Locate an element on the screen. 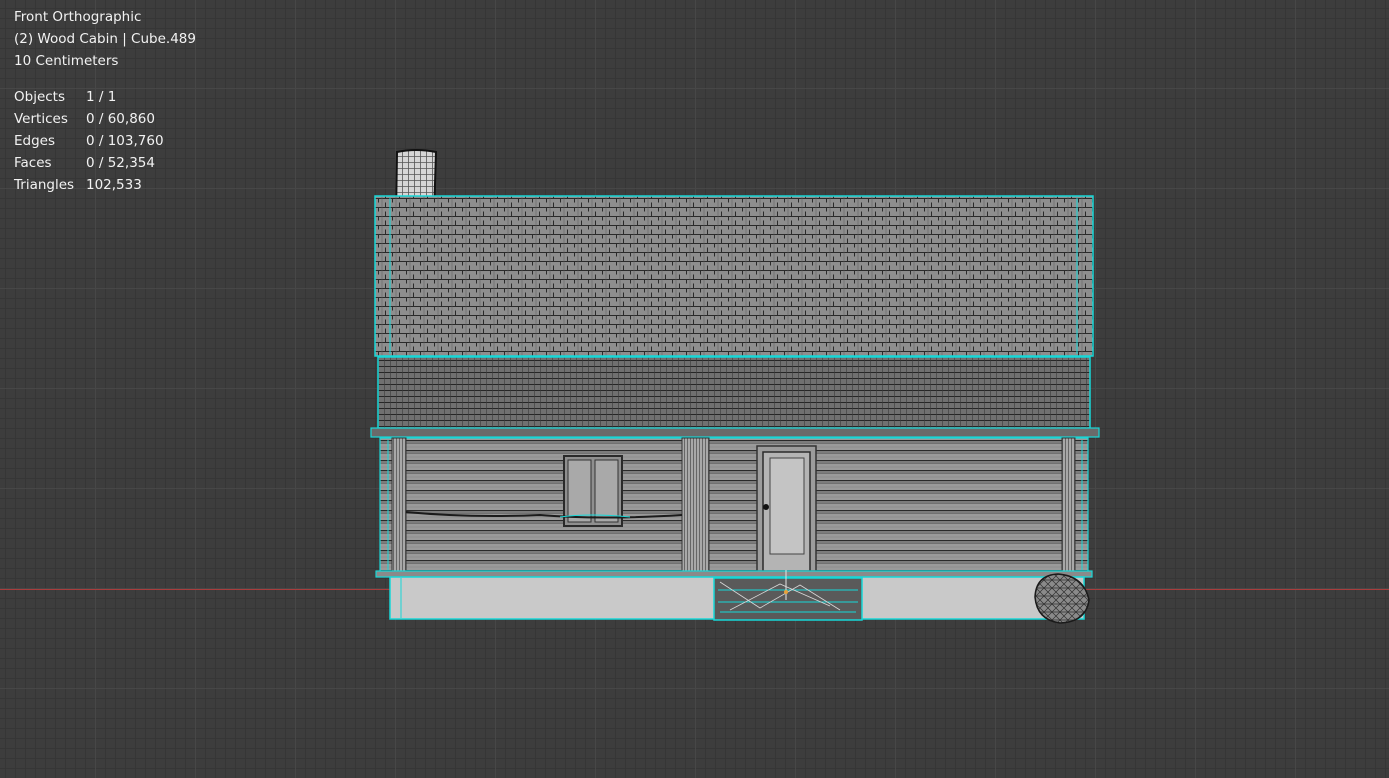 The height and width of the screenshot is (778, 1389). door-knob is located at coordinates (766, 507).